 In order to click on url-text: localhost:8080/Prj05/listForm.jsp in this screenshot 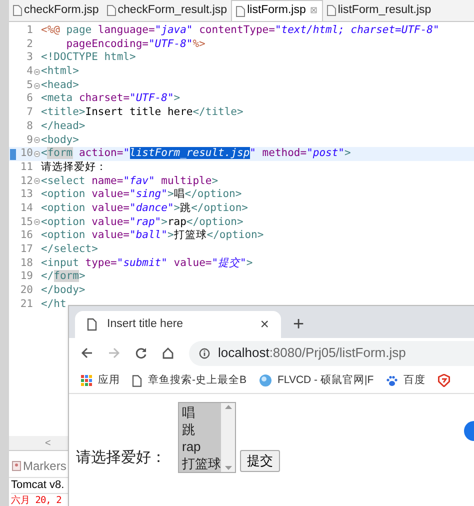, I will do `click(312, 353)`.